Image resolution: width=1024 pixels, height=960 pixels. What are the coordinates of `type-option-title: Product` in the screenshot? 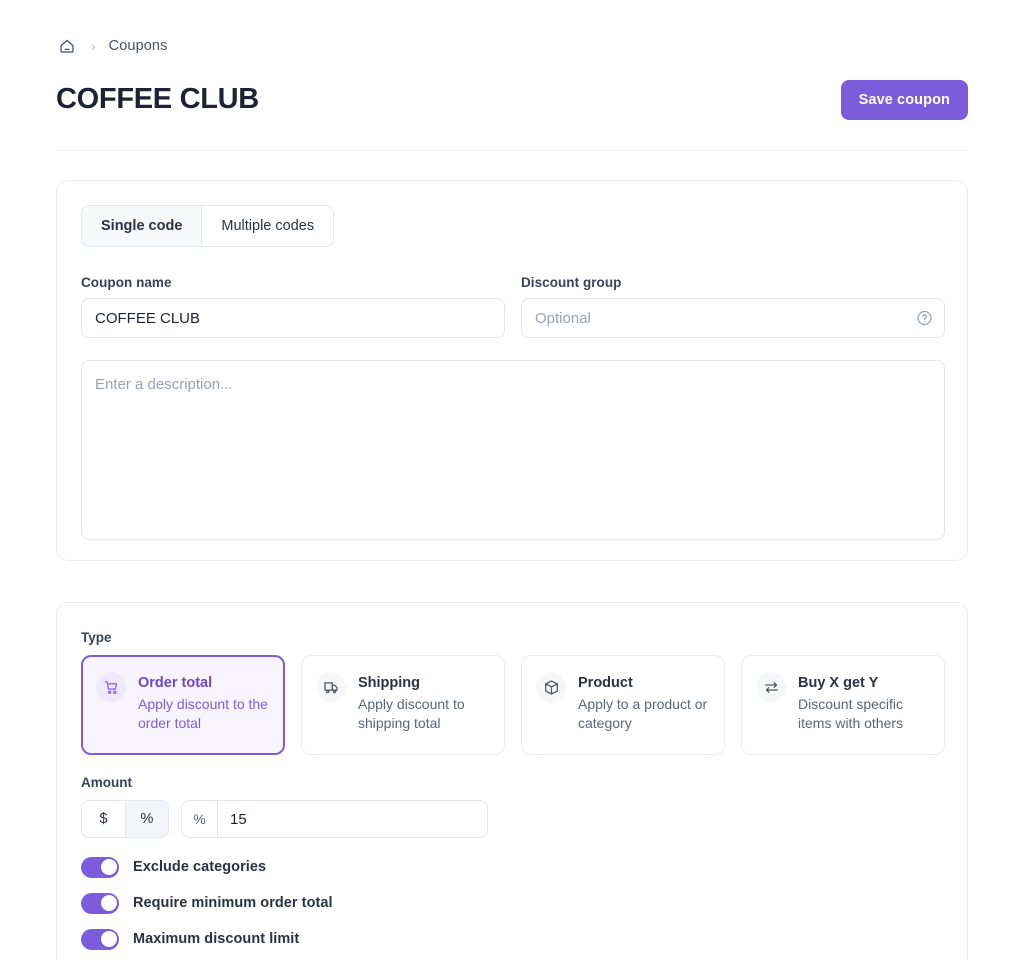 It's located at (605, 683).